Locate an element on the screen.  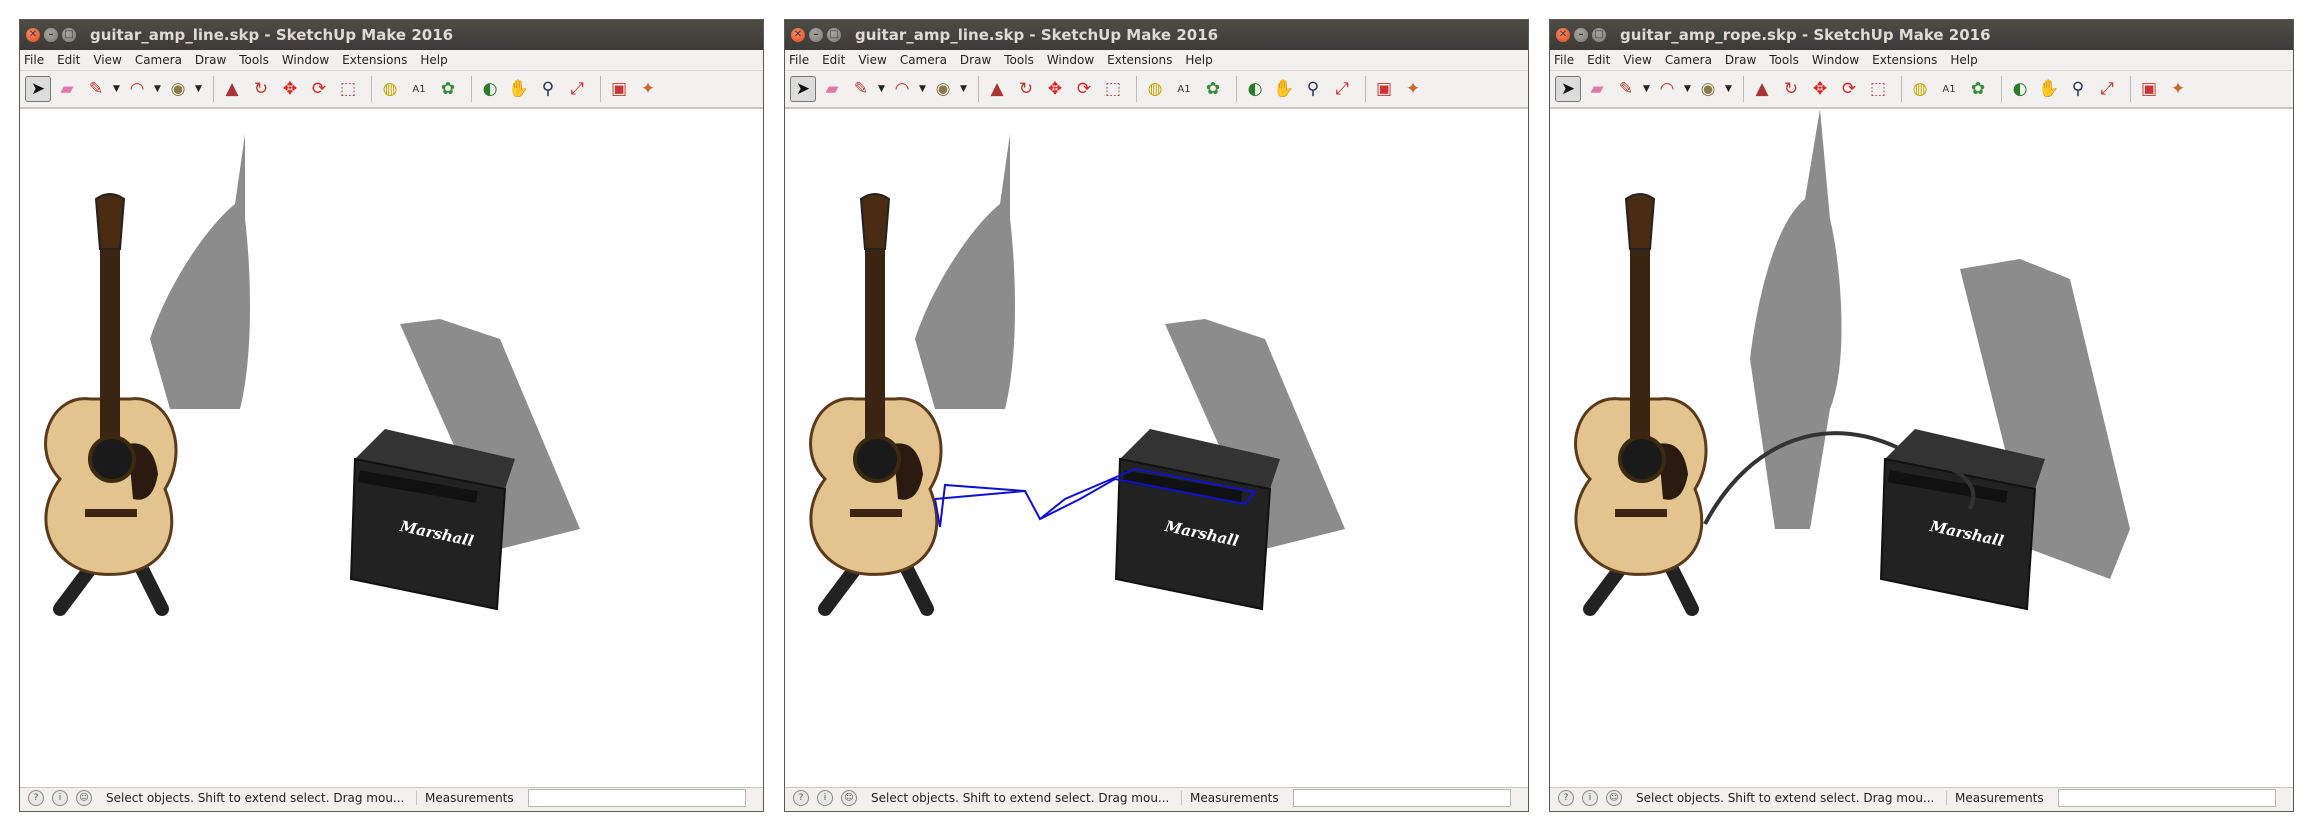
extension-icon: ✦ is located at coordinates (1413, 89).